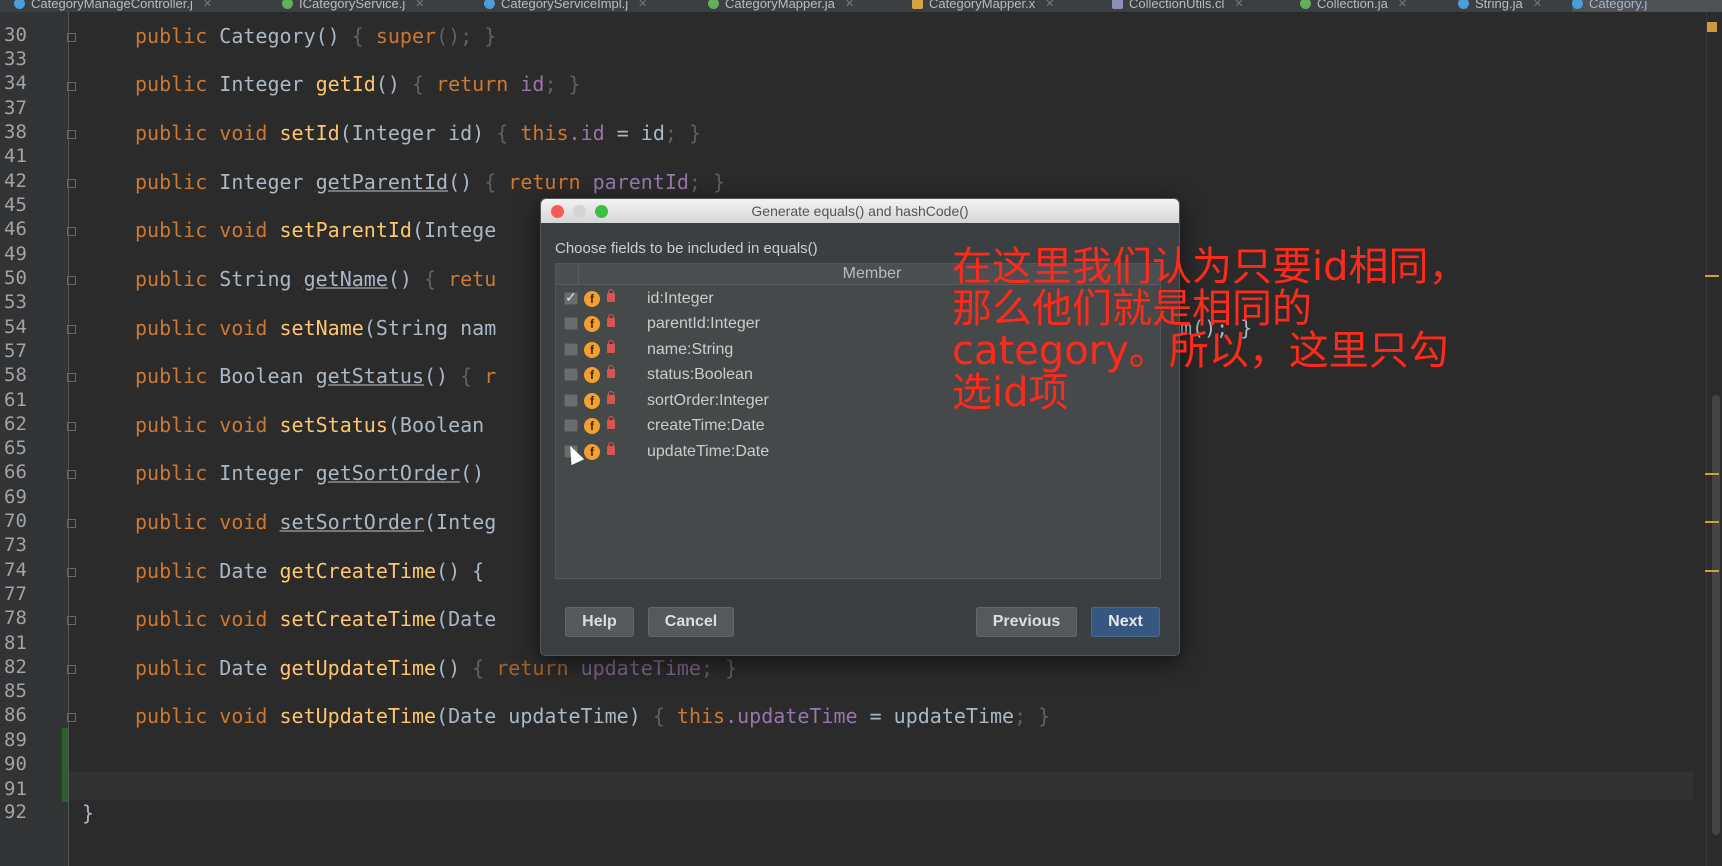 The height and width of the screenshot is (866, 1722). I want to click on line-number: 78, so click(15, 618).